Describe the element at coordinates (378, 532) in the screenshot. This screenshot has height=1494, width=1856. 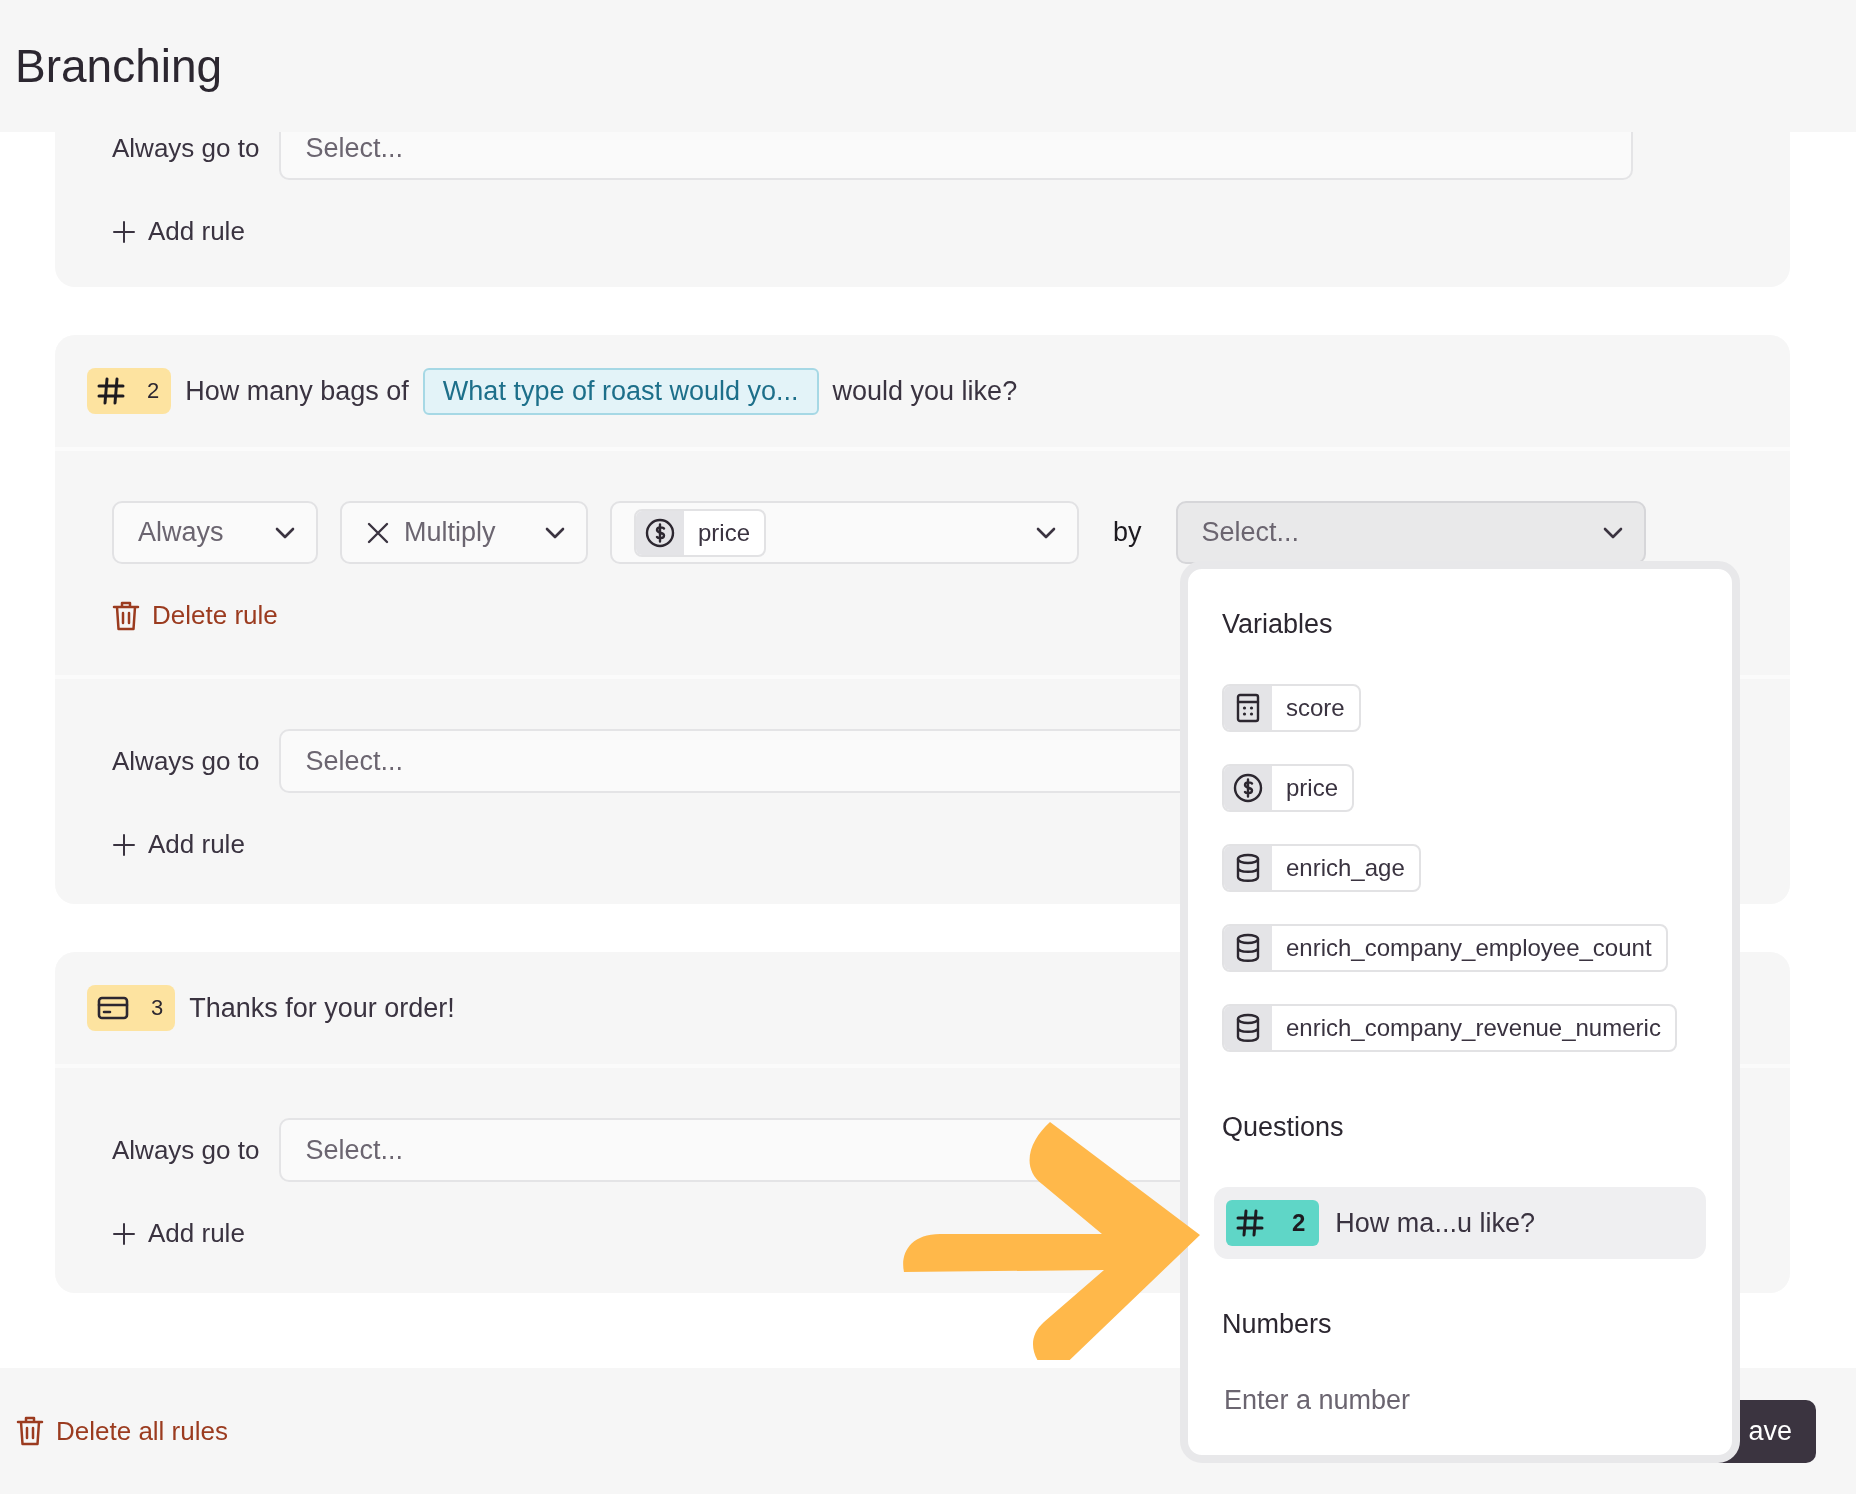
I see `multiply-icon` at that location.